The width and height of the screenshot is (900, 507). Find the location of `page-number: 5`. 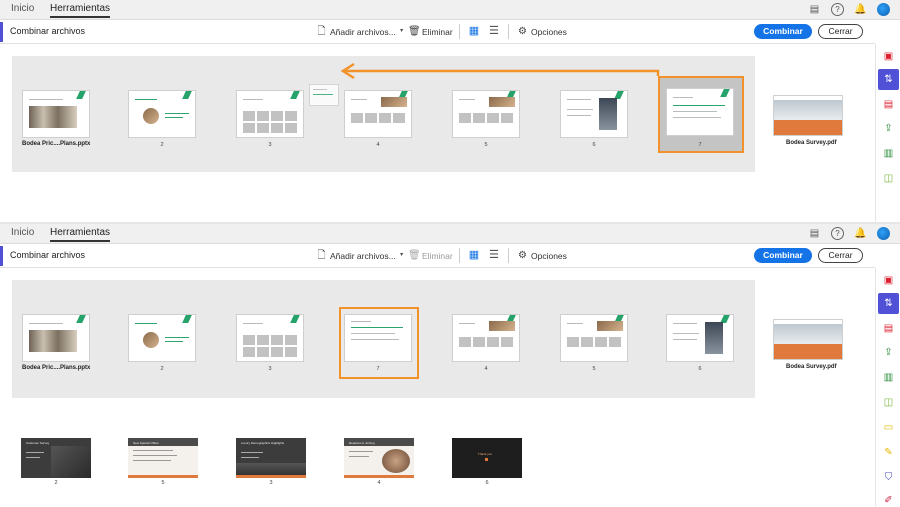

page-number: 5 is located at coordinates (163, 483).